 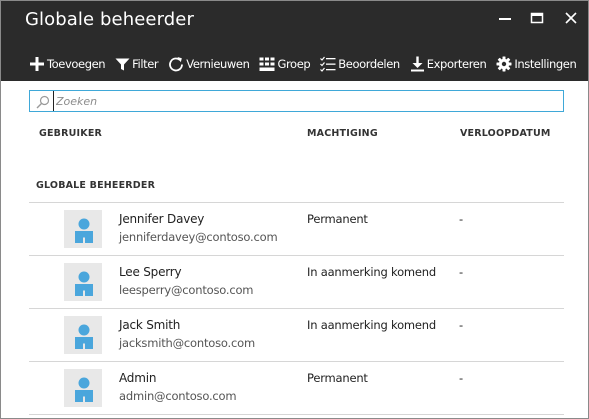 I want to click on group-button-label: Groep, so click(x=294, y=64).